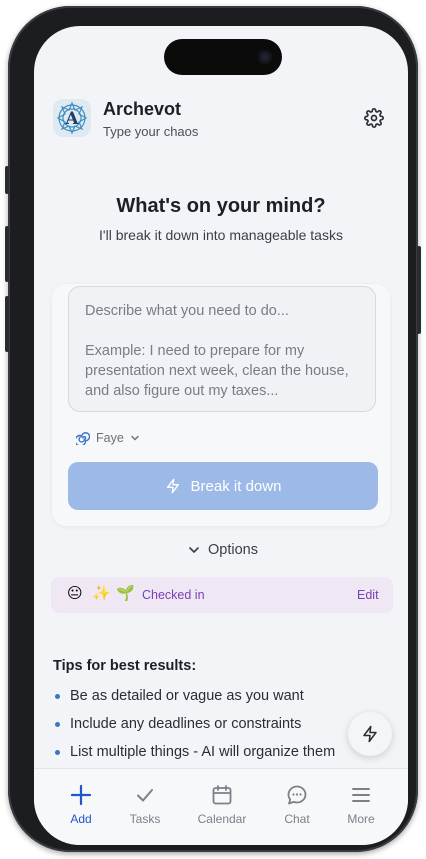 The image size is (426, 859). What do you see at coordinates (221, 235) in the screenshot?
I see `hero-subtitle: I'll break it down into manageable tasks` at bounding box center [221, 235].